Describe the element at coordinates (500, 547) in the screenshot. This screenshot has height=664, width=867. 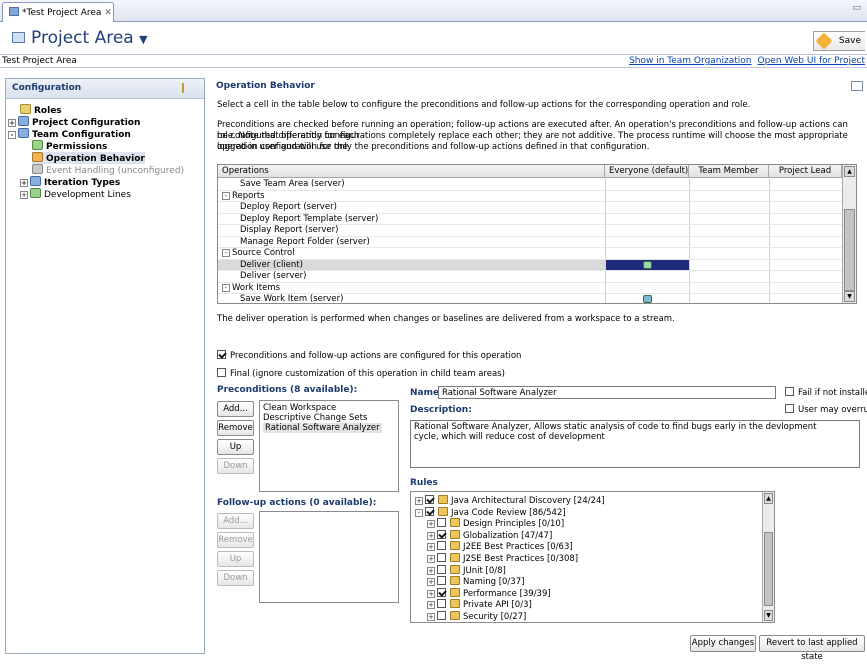
I see `rule-item: + J2EE Best Practices [0/63]` at that location.